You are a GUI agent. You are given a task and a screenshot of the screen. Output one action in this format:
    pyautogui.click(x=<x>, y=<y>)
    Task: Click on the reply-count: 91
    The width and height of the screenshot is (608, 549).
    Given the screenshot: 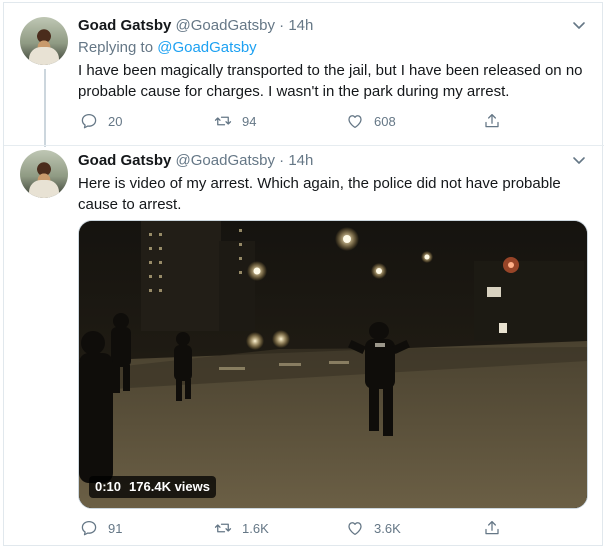 What is the action you would take?
    pyautogui.click(x=115, y=528)
    